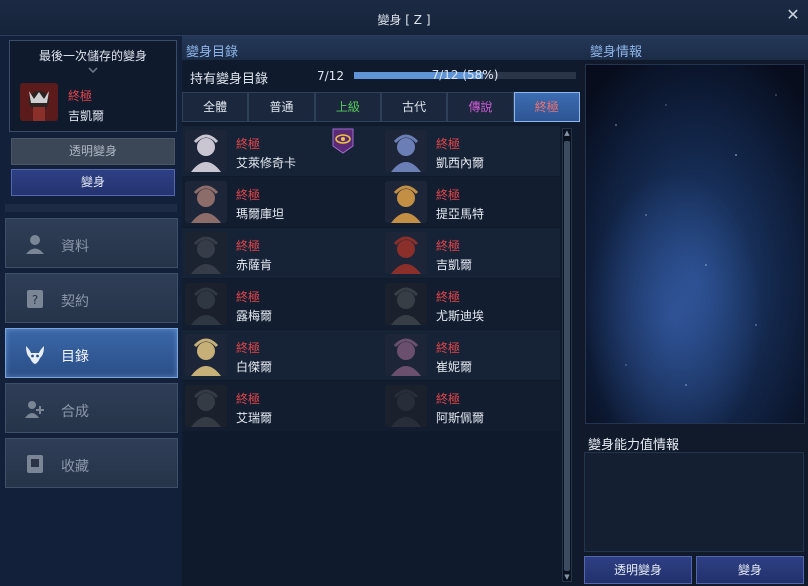  I want to click on item-name: 崔妮爾, so click(454, 367).